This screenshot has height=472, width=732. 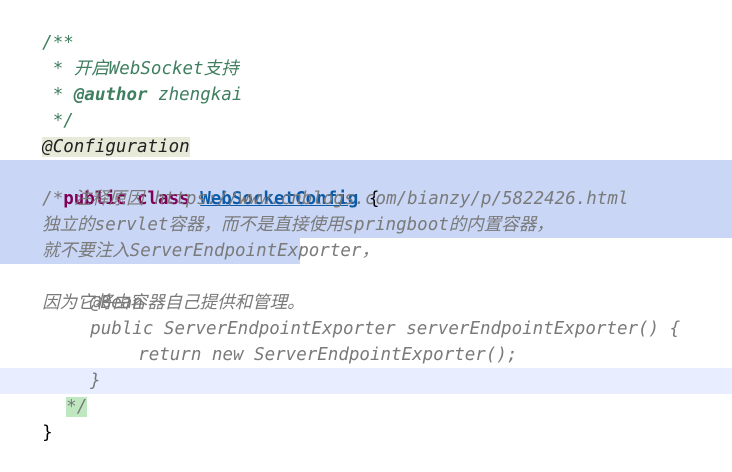 I want to click on code-line: @Configuration, so click(x=366, y=132).